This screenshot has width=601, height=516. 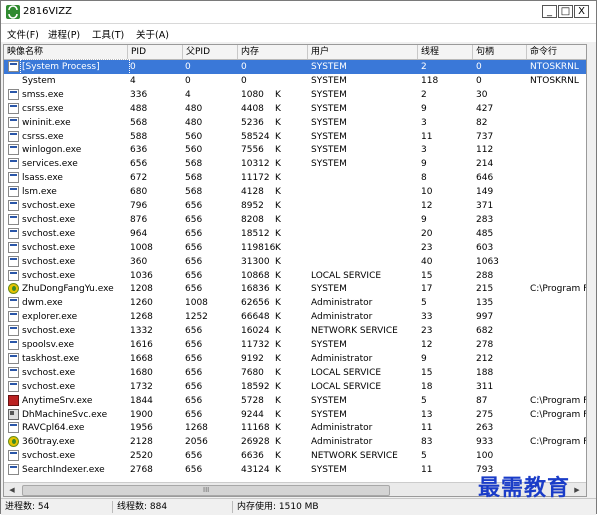 I want to click on cell-memory: 16836, so click(x=255, y=289).